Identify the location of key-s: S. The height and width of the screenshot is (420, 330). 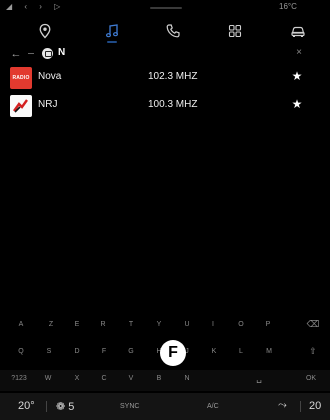
(49, 351).